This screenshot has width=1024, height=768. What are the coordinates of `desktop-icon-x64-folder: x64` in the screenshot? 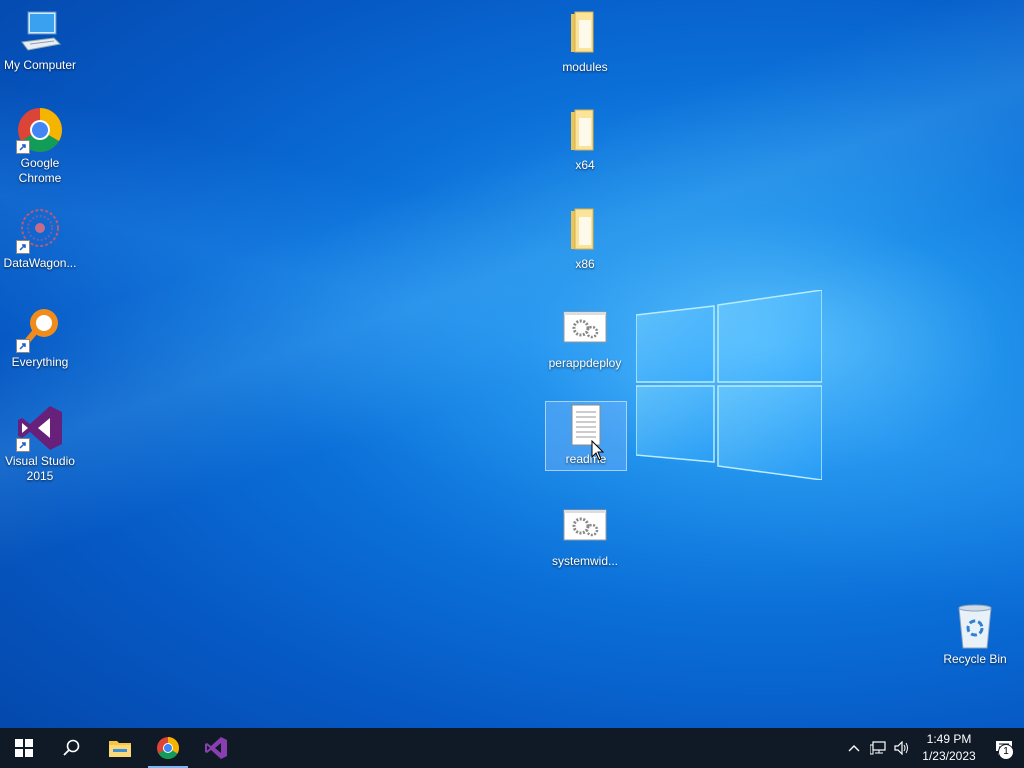 It's located at (585, 140).